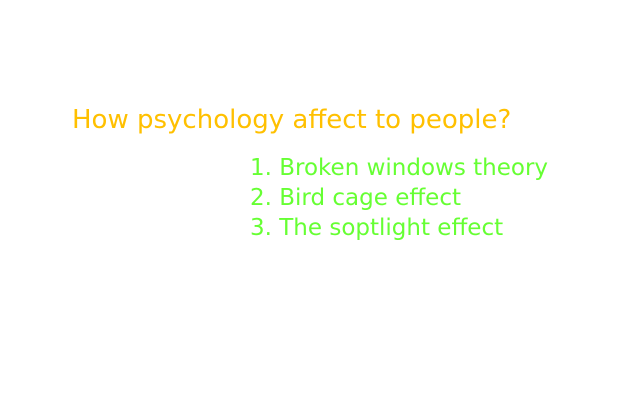 The height and width of the screenshot is (400, 640). What do you see at coordinates (355, 198) in the screenshot?
I see `list-item: 2. Bird cage effect` at bounding box center [355, 198].